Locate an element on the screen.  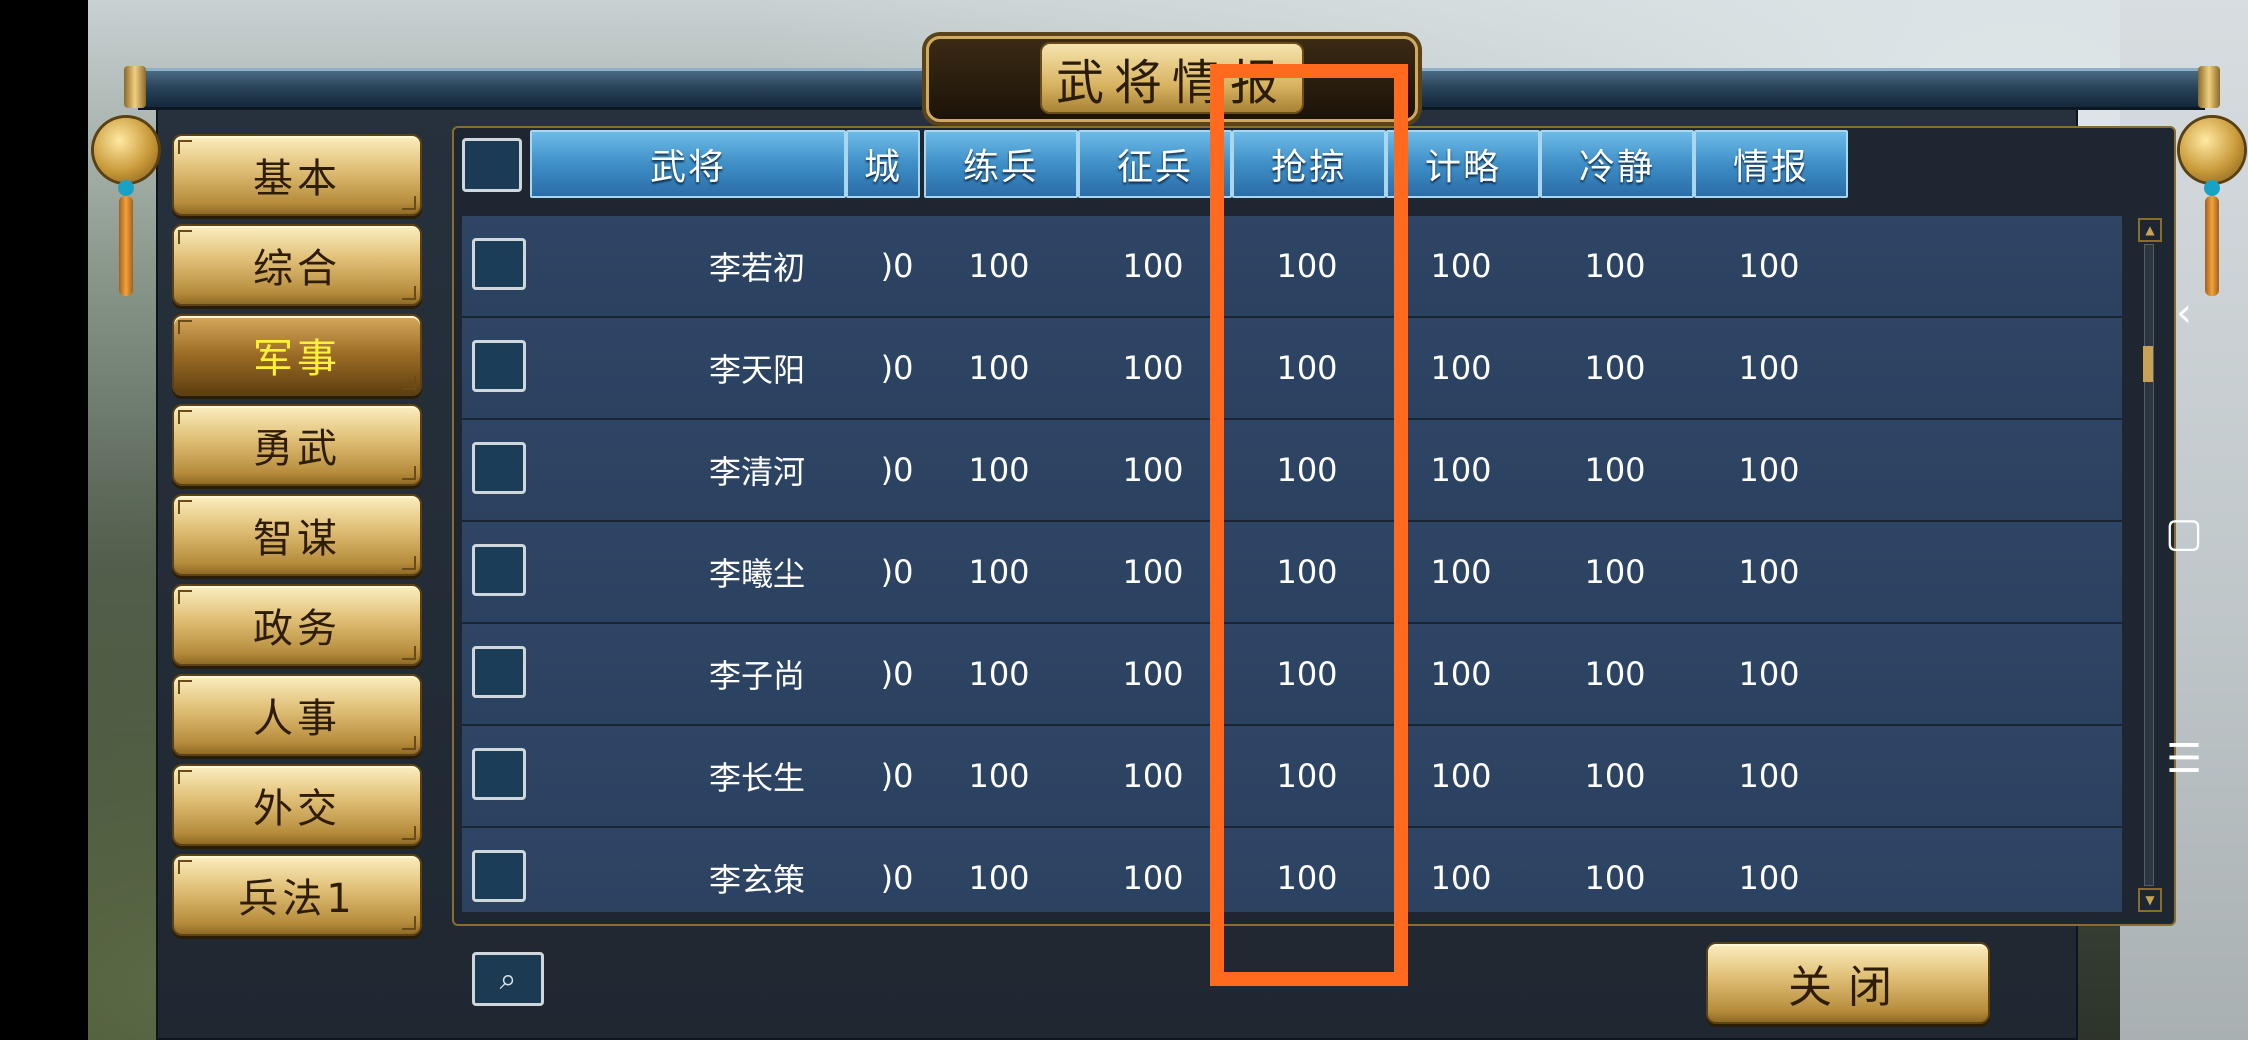
menu-item-label: 政务 is located at coordinates (297, 629).